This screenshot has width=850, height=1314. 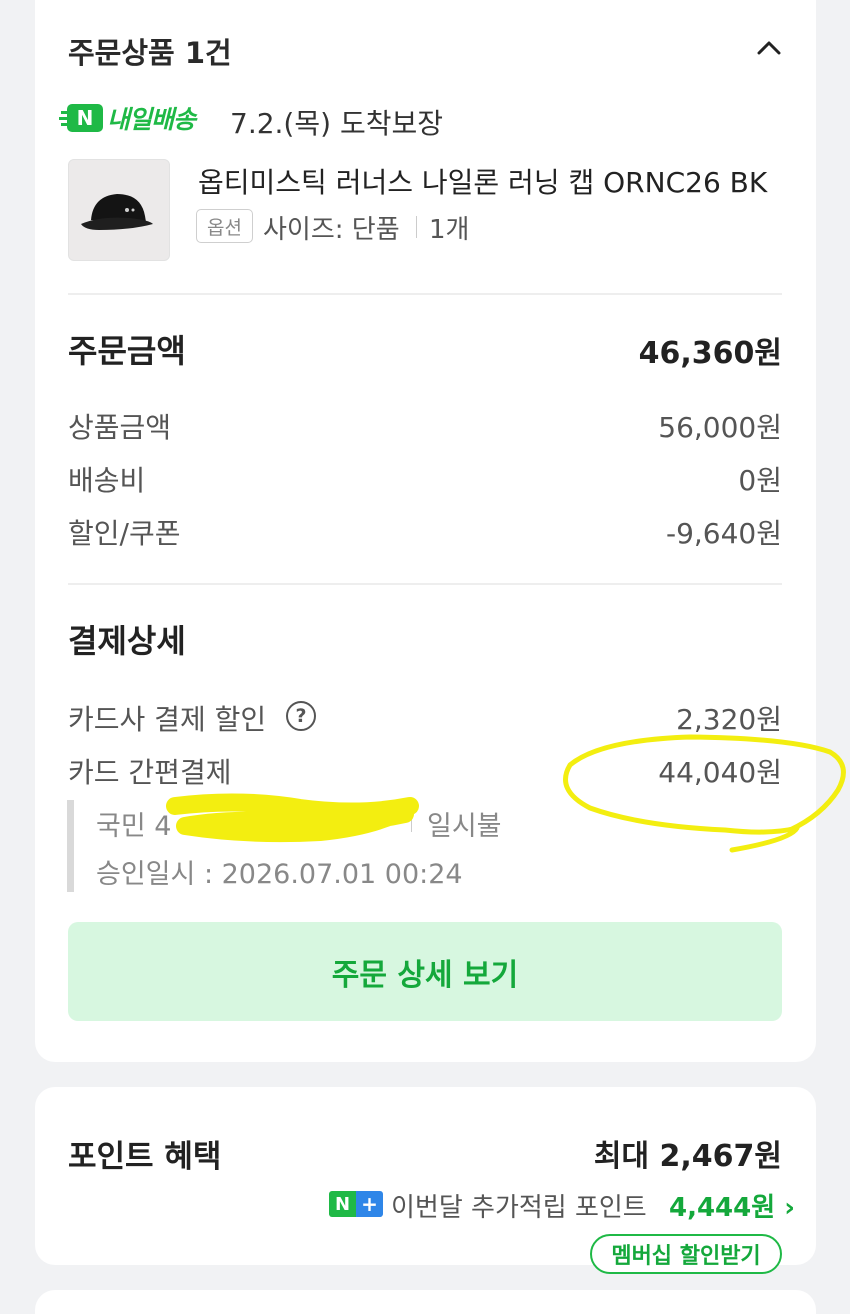 I want to click on delivery-brand: 내일배송, so click(x=151, y=119).